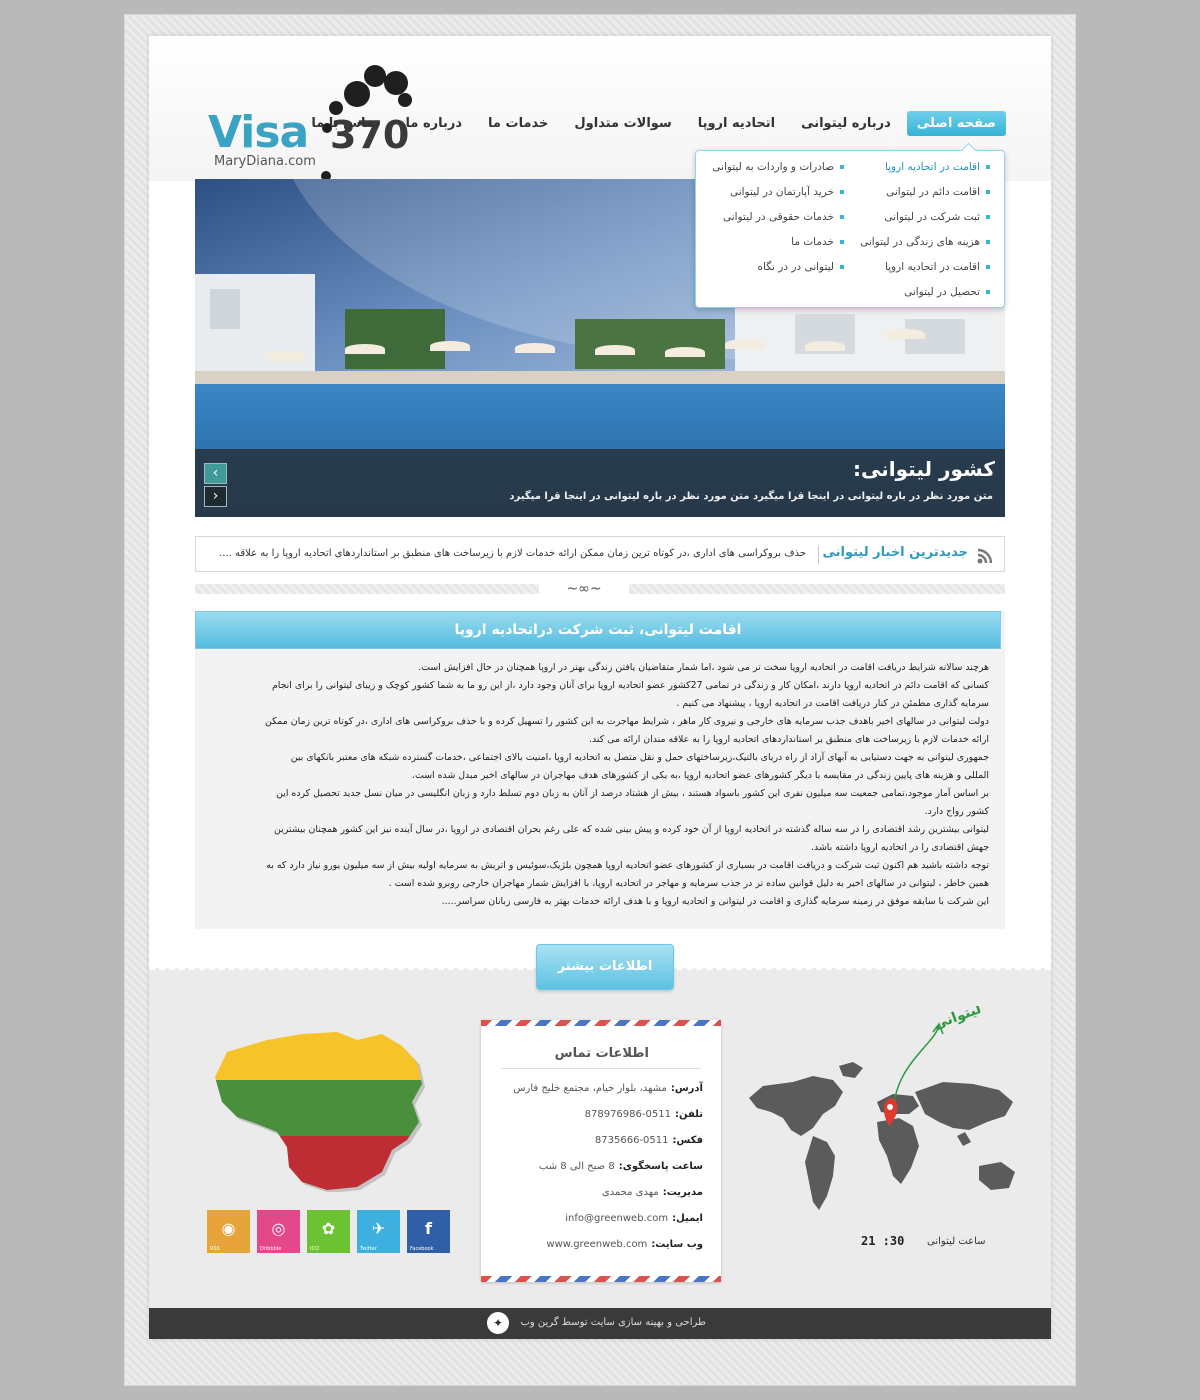  What do you see at coordinates (771, 246) in the screenshot?
I see `dropdown-item: خدمات ما` at bounding box center [771, 246].